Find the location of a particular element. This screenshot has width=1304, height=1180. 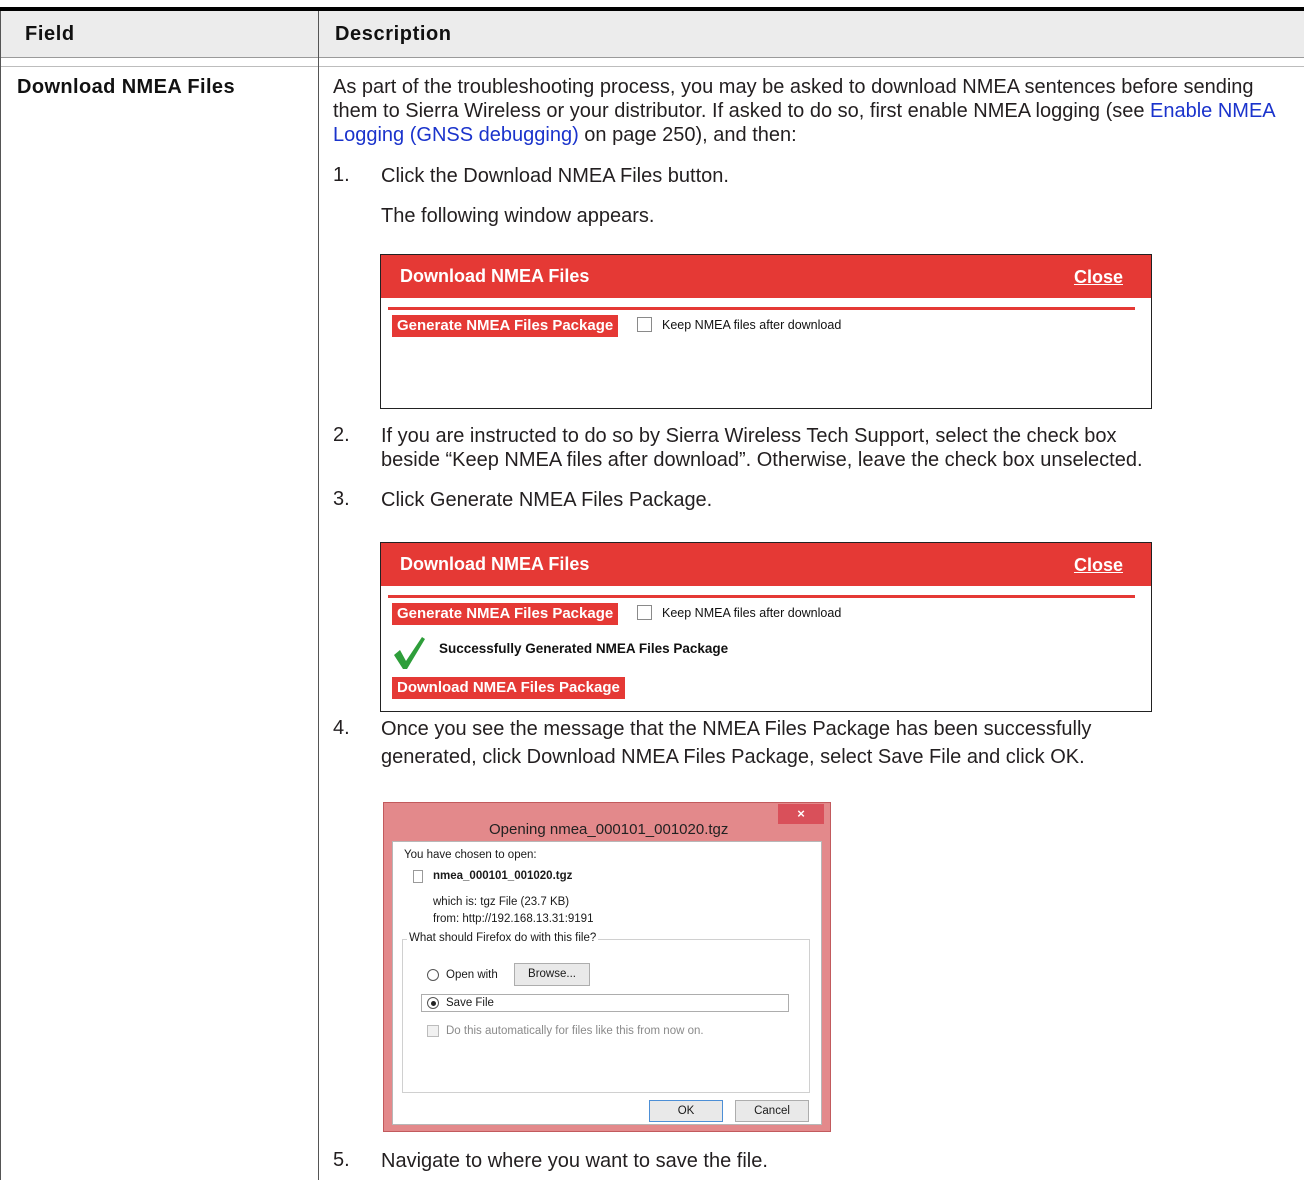

step-number: 4. is located at coordinates (341, 728).